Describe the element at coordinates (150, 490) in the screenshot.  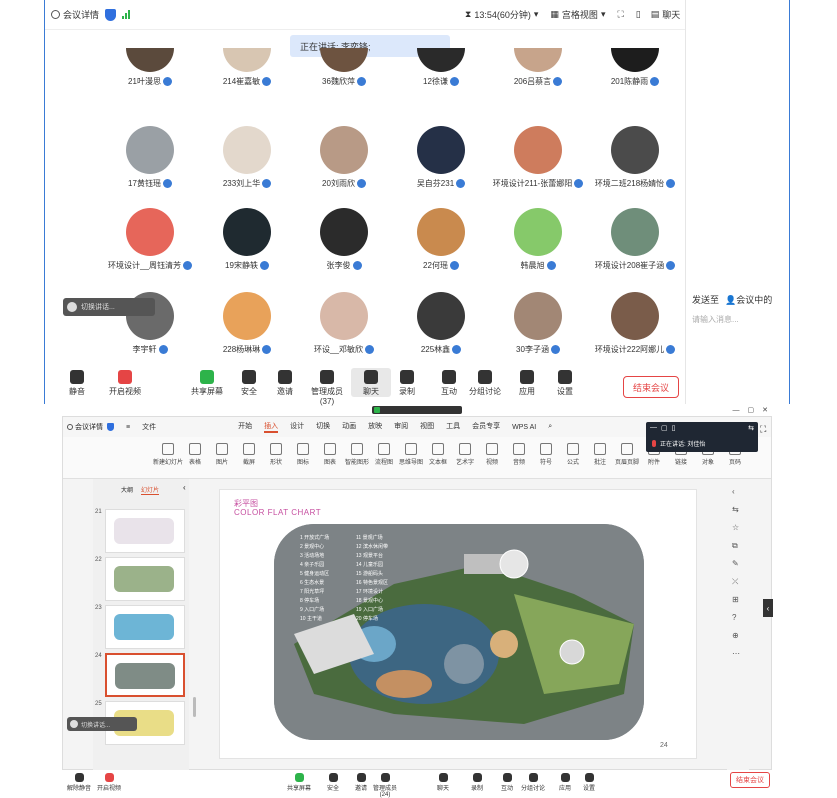
I see `tab-slides: 幻灯片` at that location.